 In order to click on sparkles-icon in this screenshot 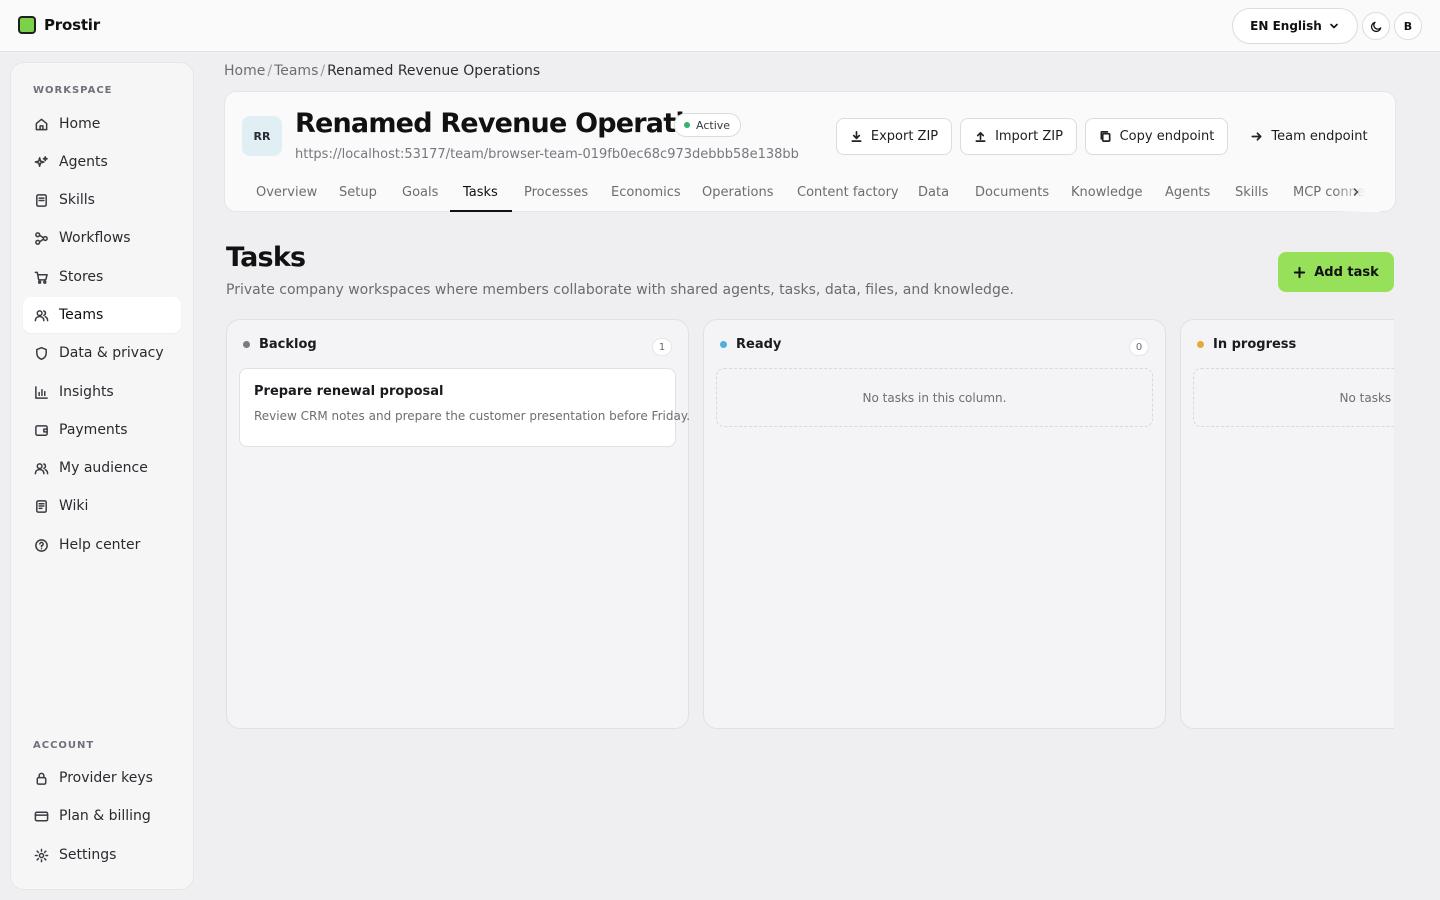, I will do `click(41, 161)`.